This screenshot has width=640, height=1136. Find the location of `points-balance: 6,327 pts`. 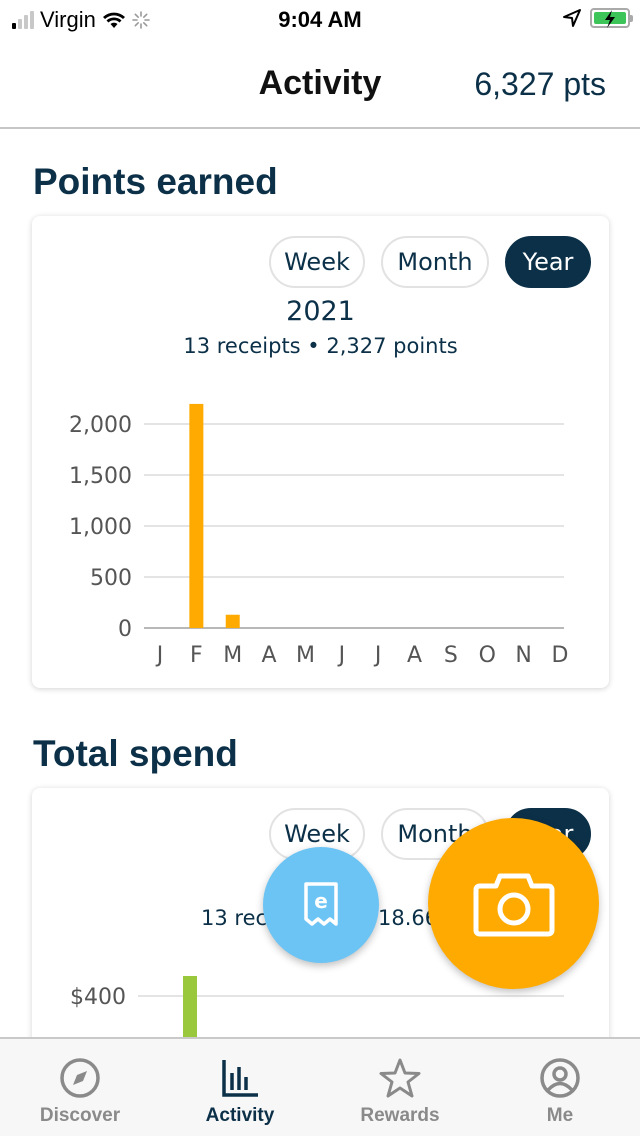

points-balance: 6,327 pts is located at coordinates (540, 84).